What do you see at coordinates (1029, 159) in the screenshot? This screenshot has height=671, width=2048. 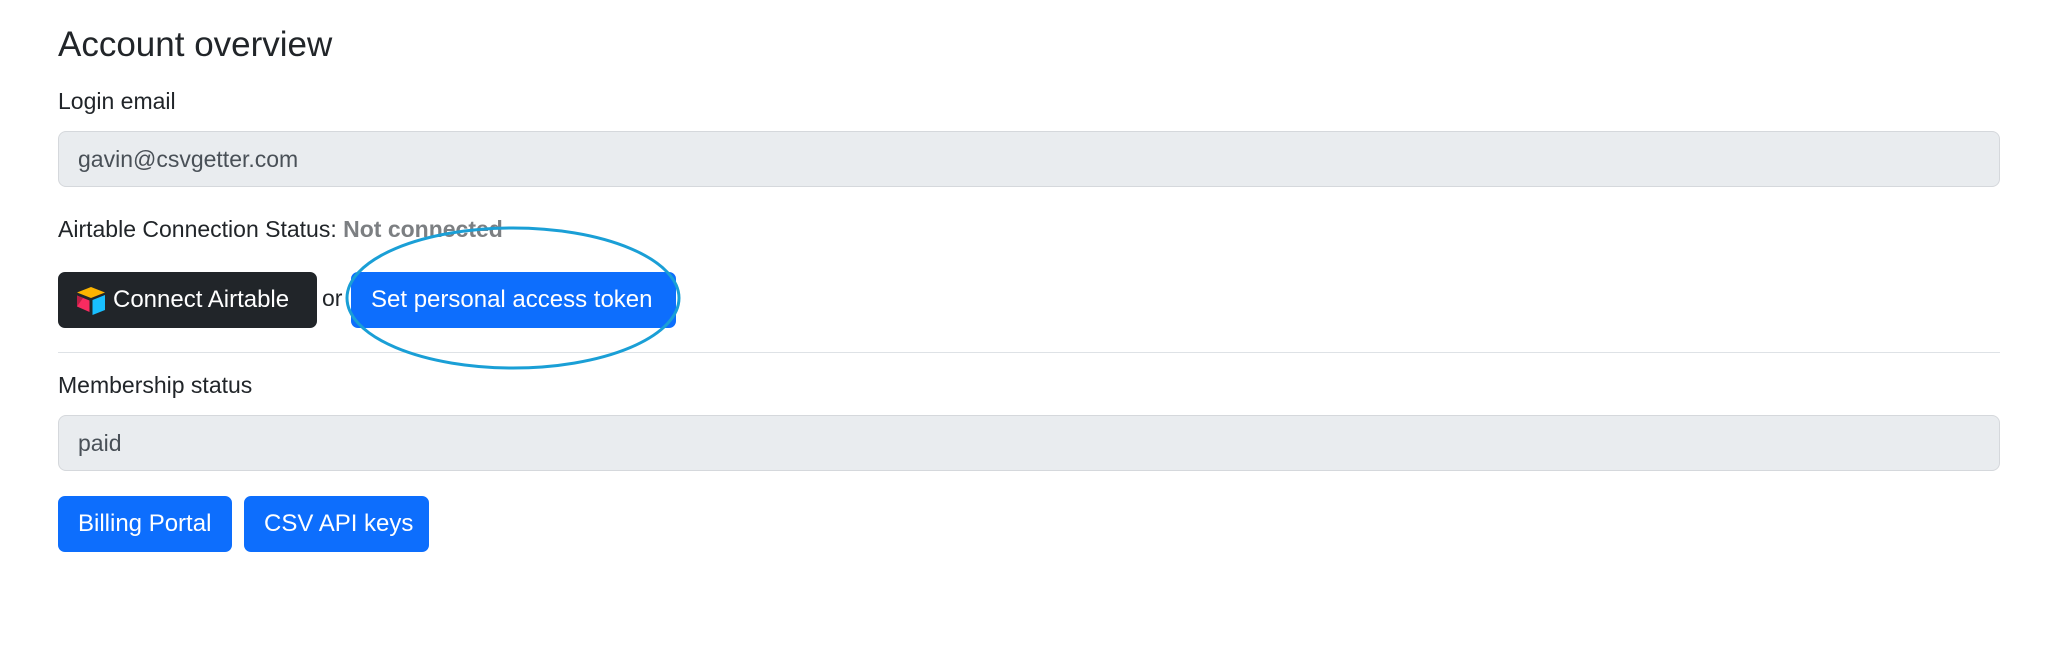 I see `login-email-field: gavin@csvgetter.com` at bounding box center [1029, 159].